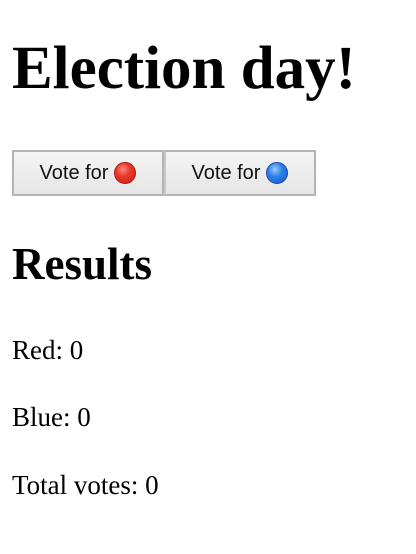  Describe the element at coordinates (125, 173) in the screenshot. I see `red-circle-icon` at that location.